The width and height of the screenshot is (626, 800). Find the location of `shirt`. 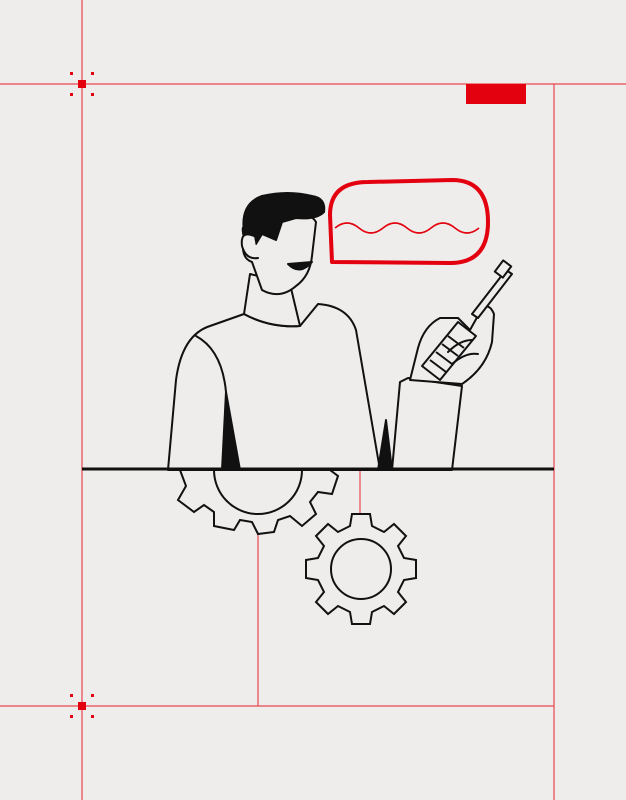

shirt is located at coordinates (274, 387).